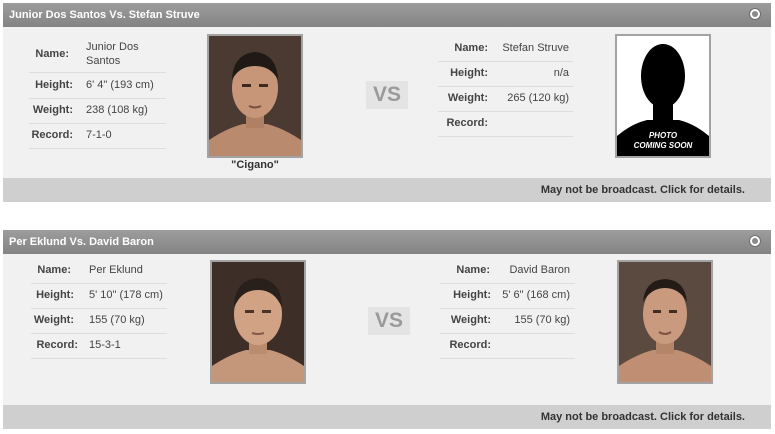  I want to click on fighter1-height-row: Height: 6' 4" (193 cm), so click(97, 86).